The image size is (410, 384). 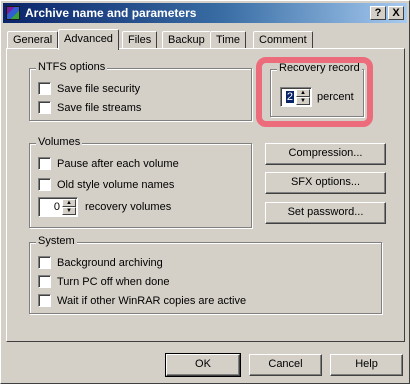 I want to click on recovery-volumes-label: recovery volumes, so click(x=128, y=207).